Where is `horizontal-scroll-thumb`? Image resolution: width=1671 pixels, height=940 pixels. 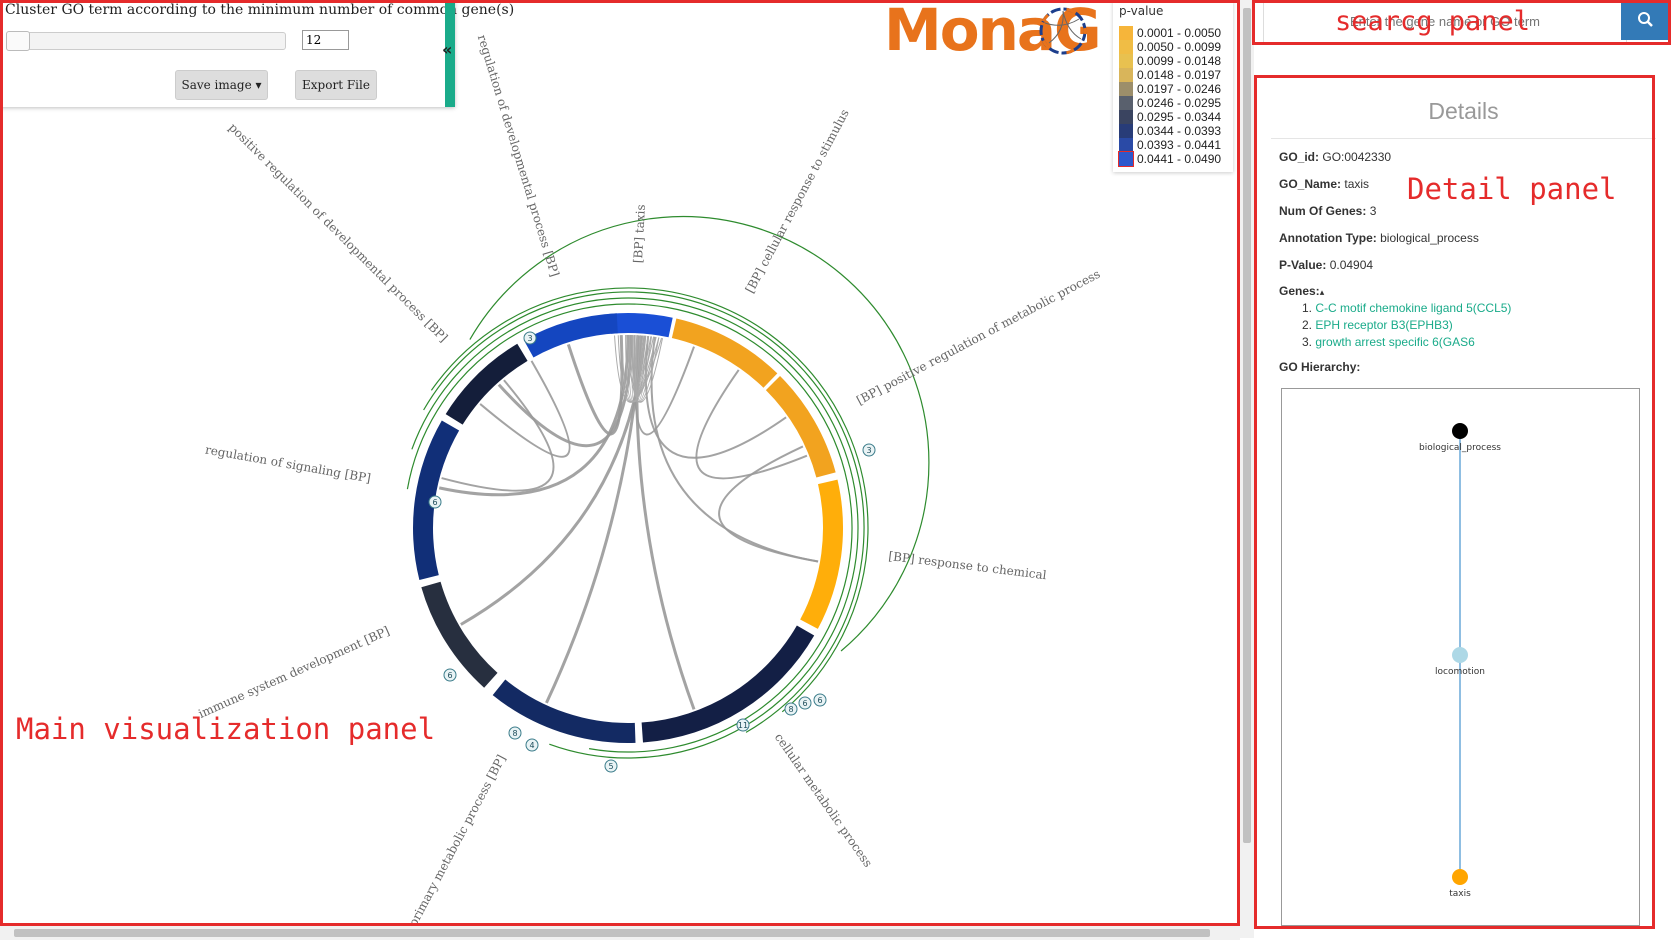 horizontal-scroll-thumb is located at coordinates (612, 933).